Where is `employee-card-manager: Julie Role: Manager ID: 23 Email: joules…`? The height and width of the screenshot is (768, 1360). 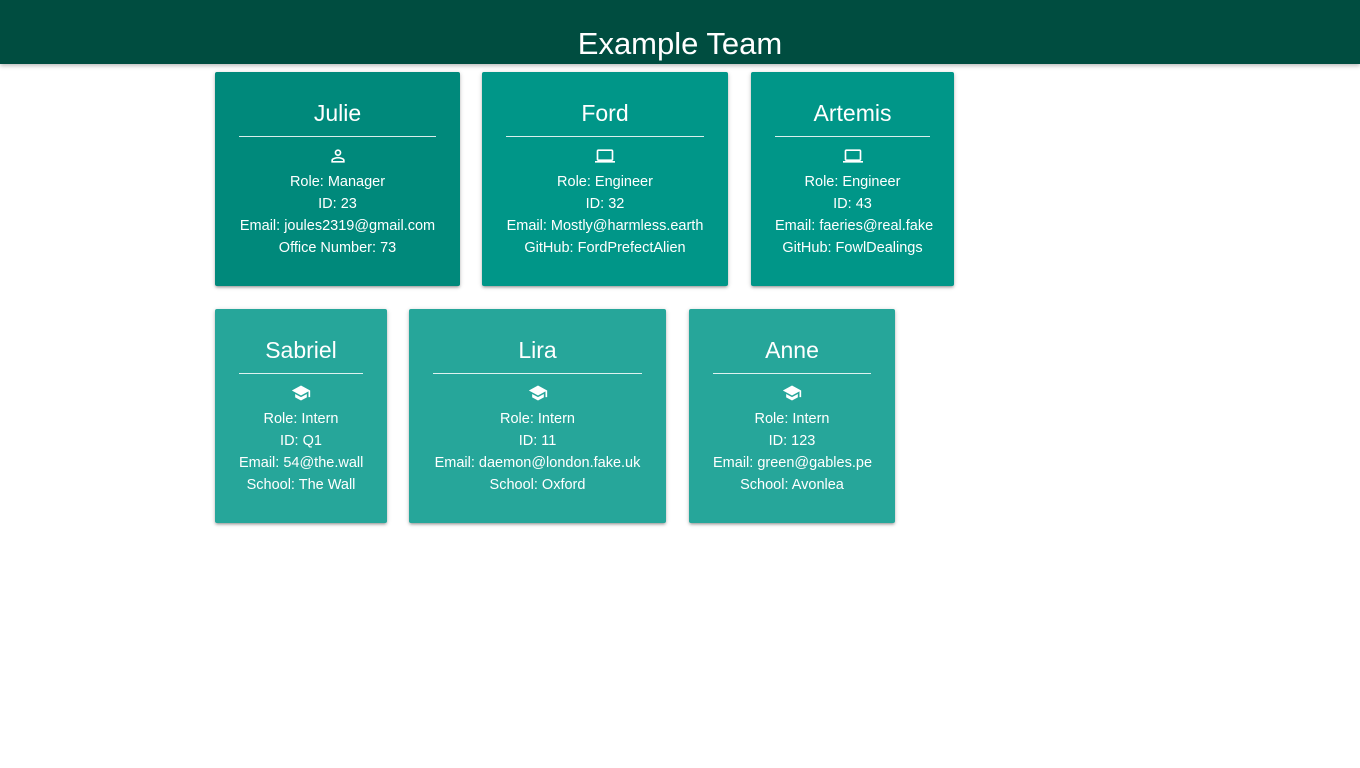
employee-card-manager: Julie Role: Manager ID: 23 Email: joules… is located at coordinates (337, 179).